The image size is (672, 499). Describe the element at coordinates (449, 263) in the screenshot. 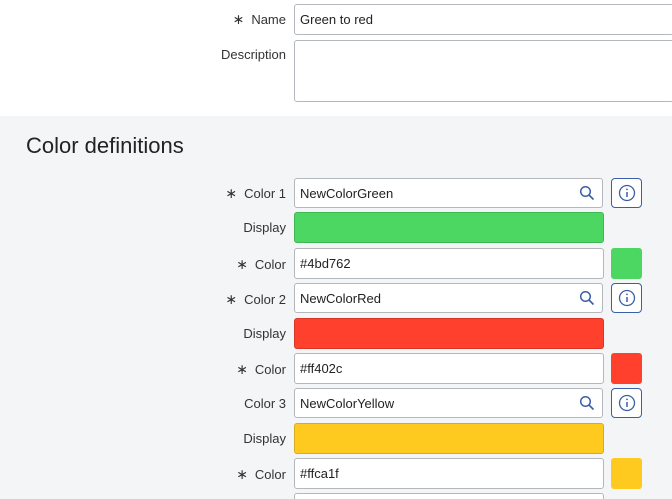

I see `color1-hex-field: #4bd762` at that location.